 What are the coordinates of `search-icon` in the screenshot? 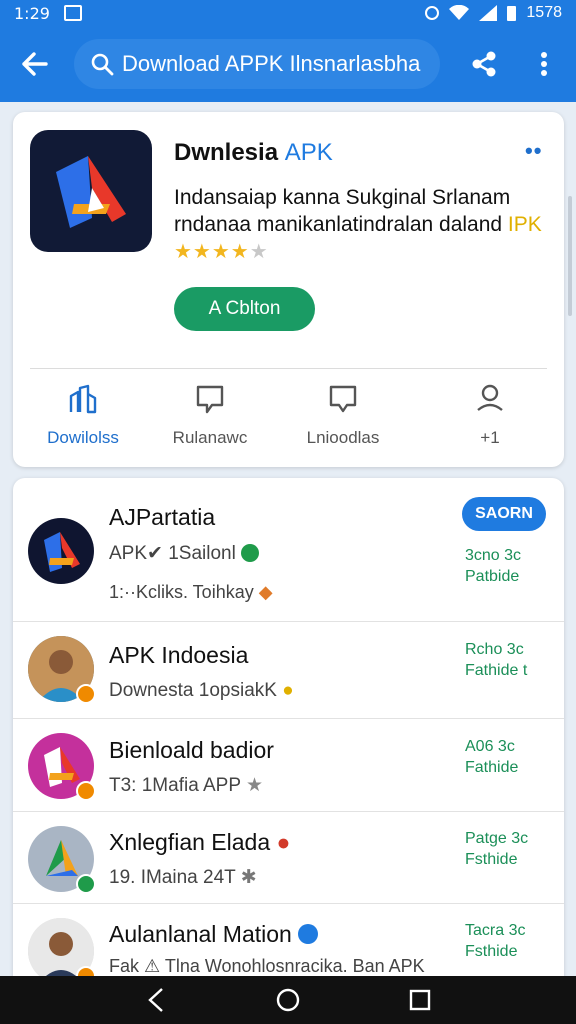 It's located at (102, 64).